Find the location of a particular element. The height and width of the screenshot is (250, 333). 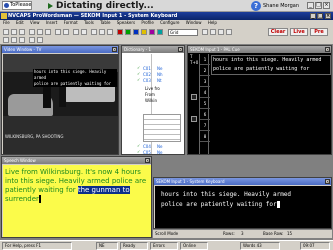

yellow-color-icon is located at coordinates (144, 32).